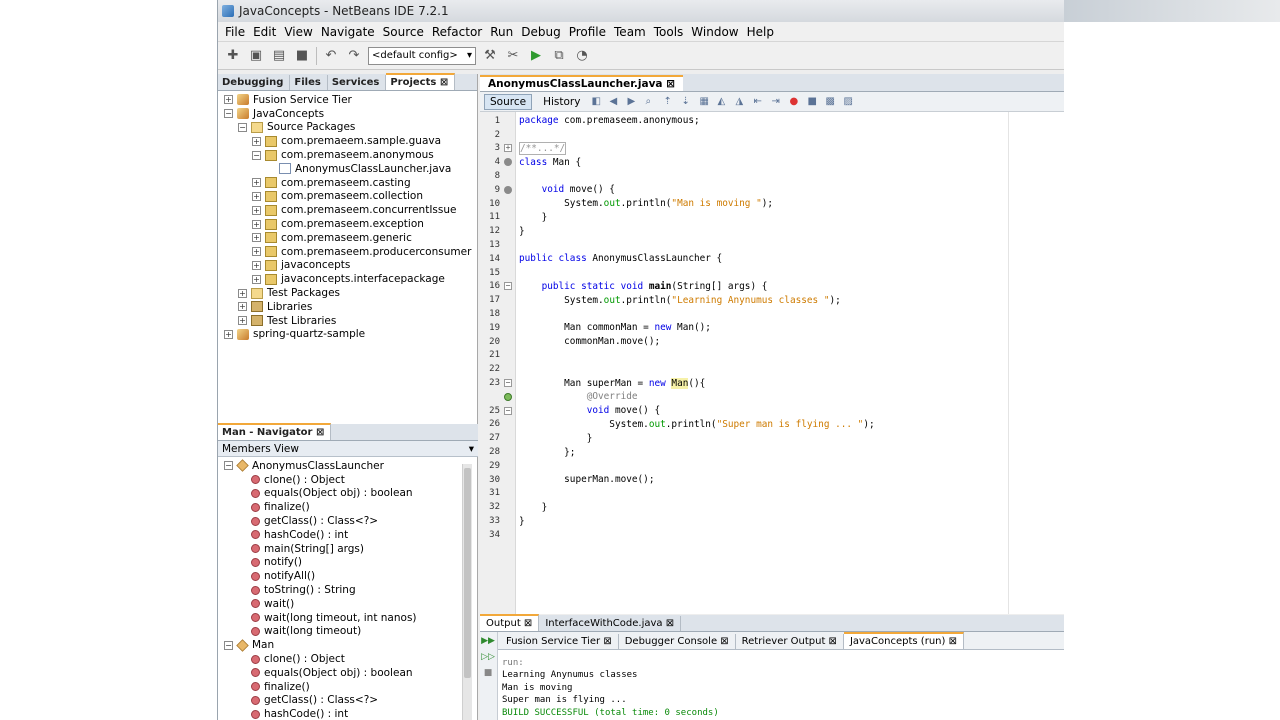 This screenshot has height=720, width=1280. I want to click on code-line: 9 void move() {, so click(772, 190).